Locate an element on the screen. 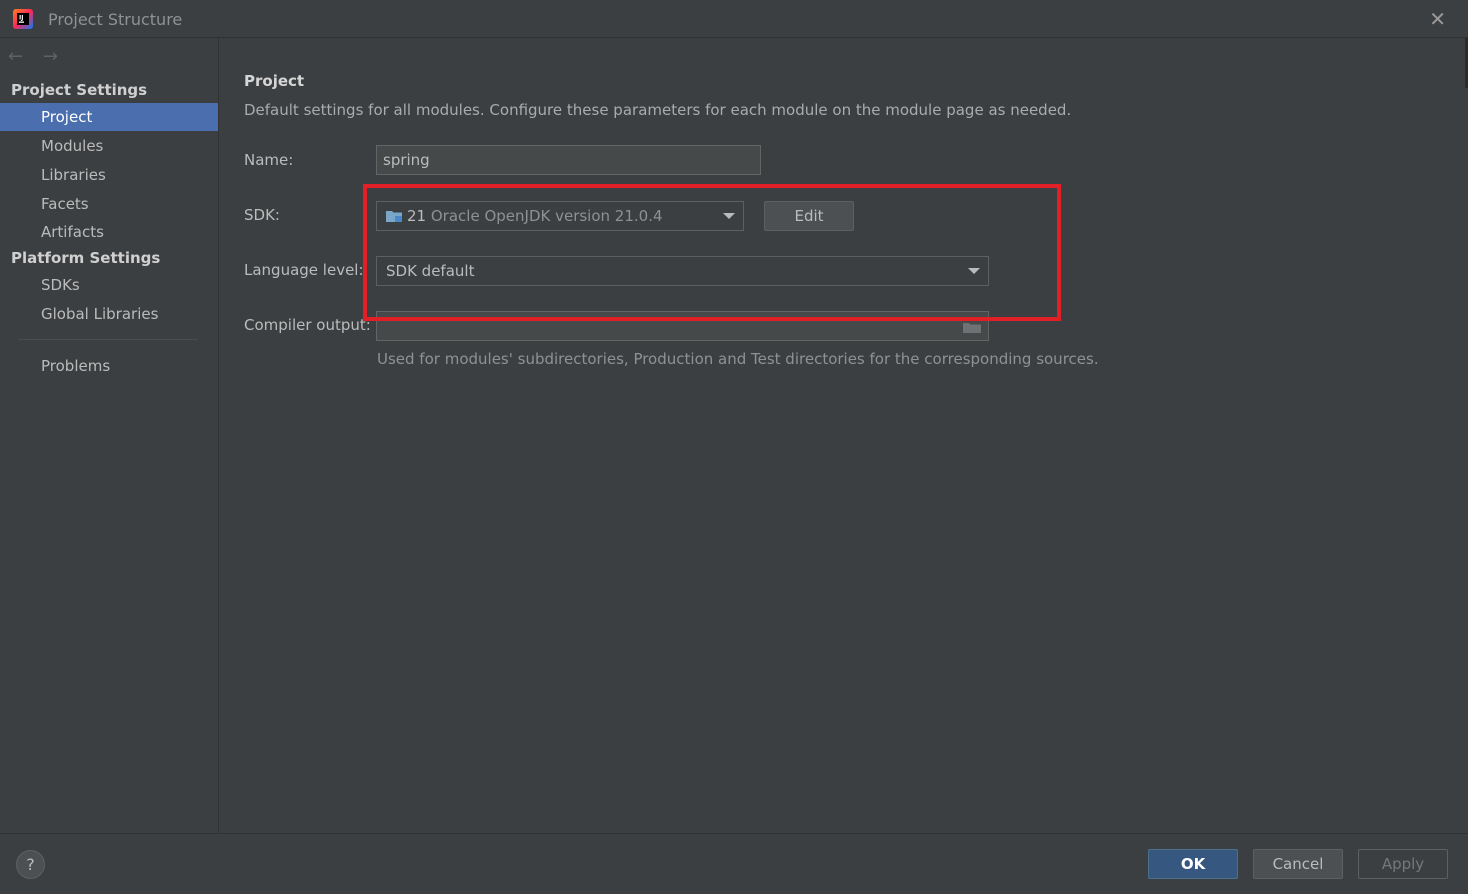 Image resolution: width=1468 pixels, height=894 pixels. help-icon: ? is located at coordinates (30, 864).